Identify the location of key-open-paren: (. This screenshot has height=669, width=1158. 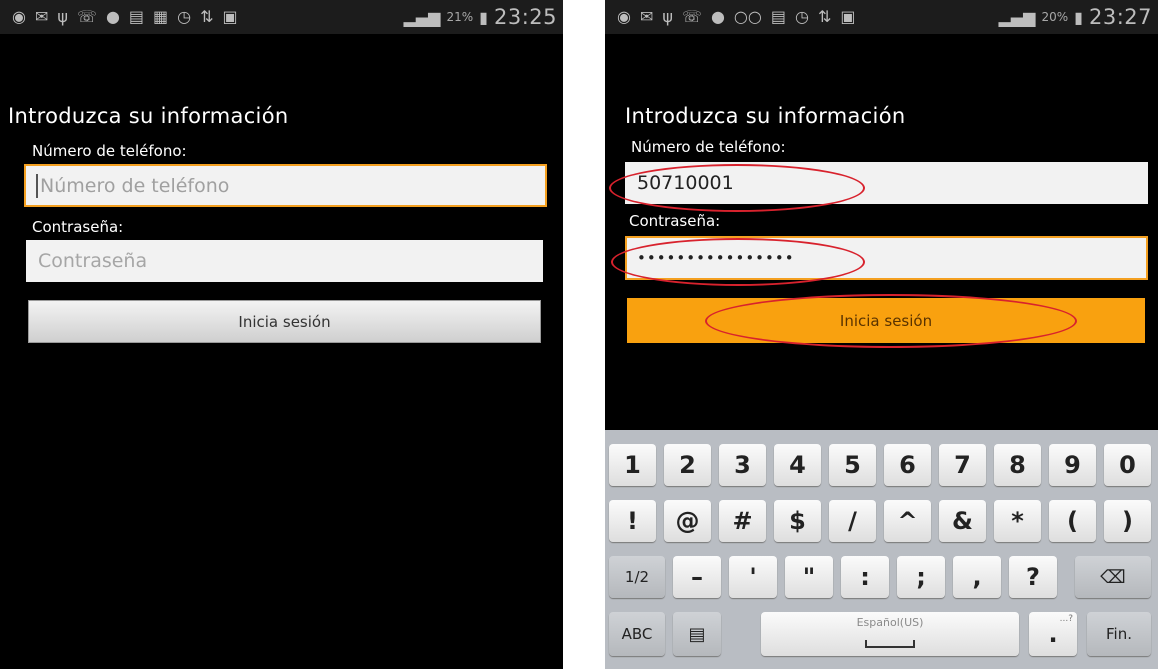
(1072, 521).